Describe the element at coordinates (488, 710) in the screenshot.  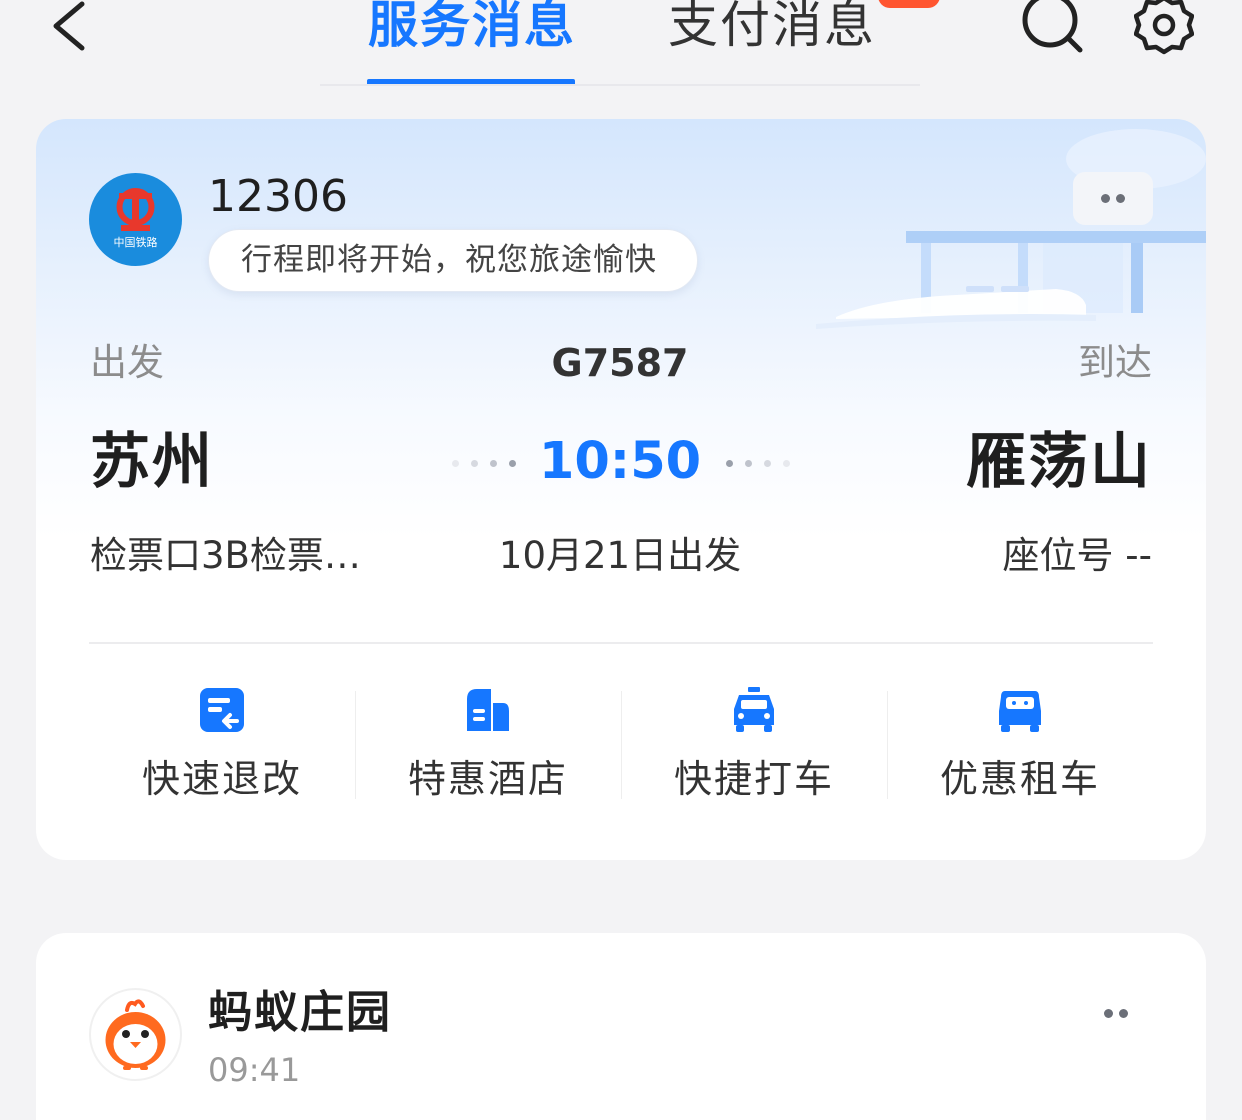
I see `hotel-icon` at that location.